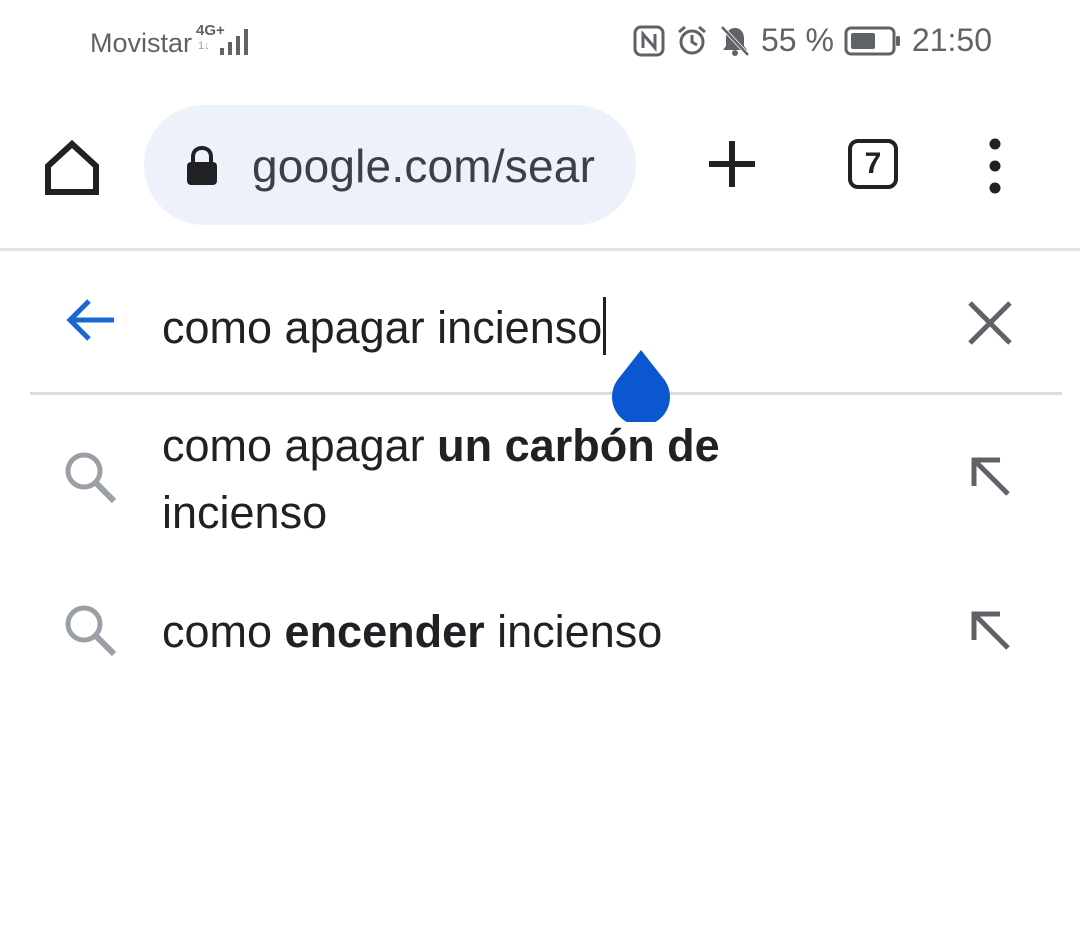 The image size is (1080, 948). I want to click on network-sub-label: 1↓, so click(204, 46).